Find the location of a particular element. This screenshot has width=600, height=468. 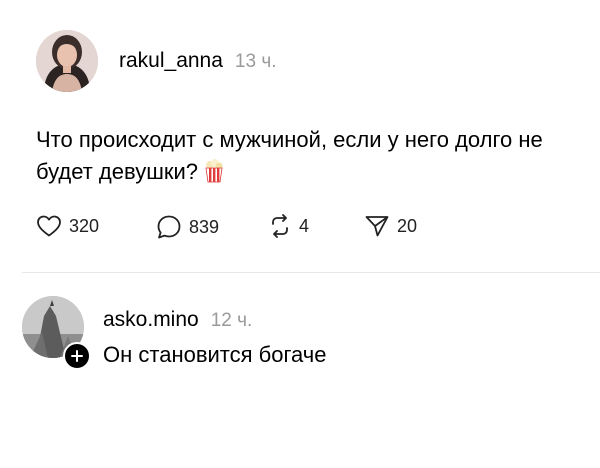

send-icon is located at coordinates (377, 226).